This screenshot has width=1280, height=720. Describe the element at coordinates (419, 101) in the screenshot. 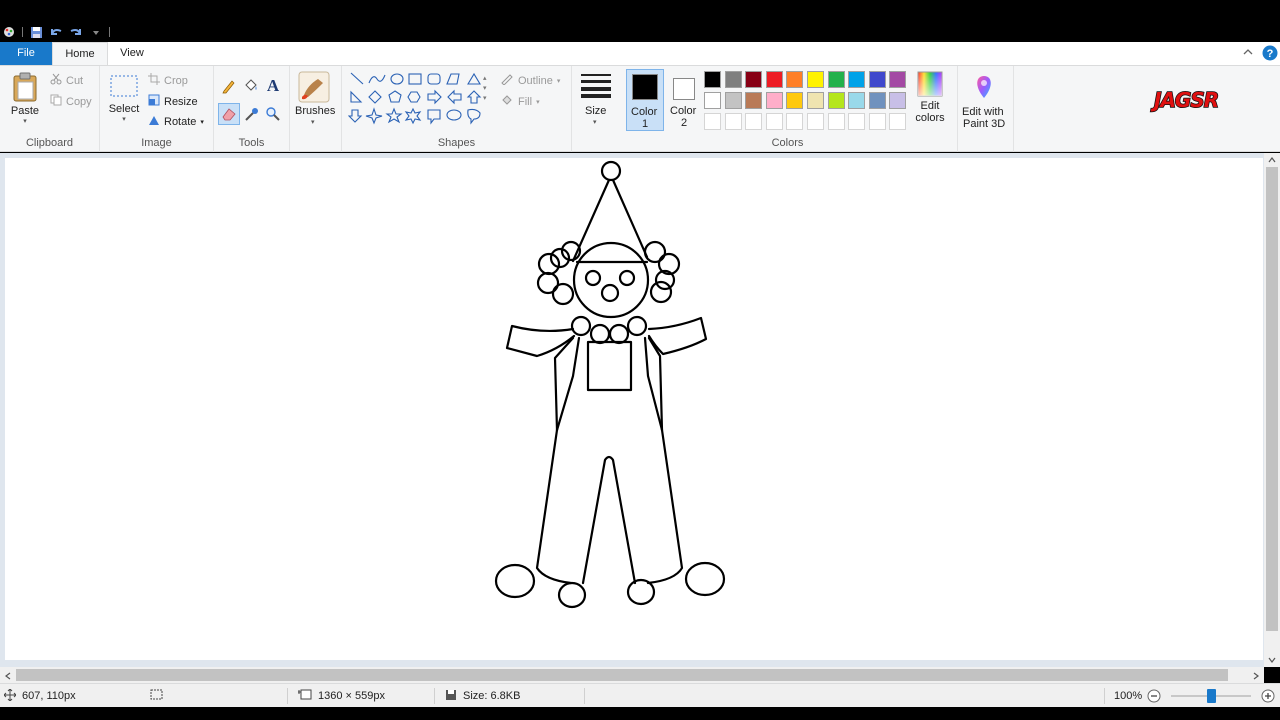

I see `shapes-gallery` at that location.